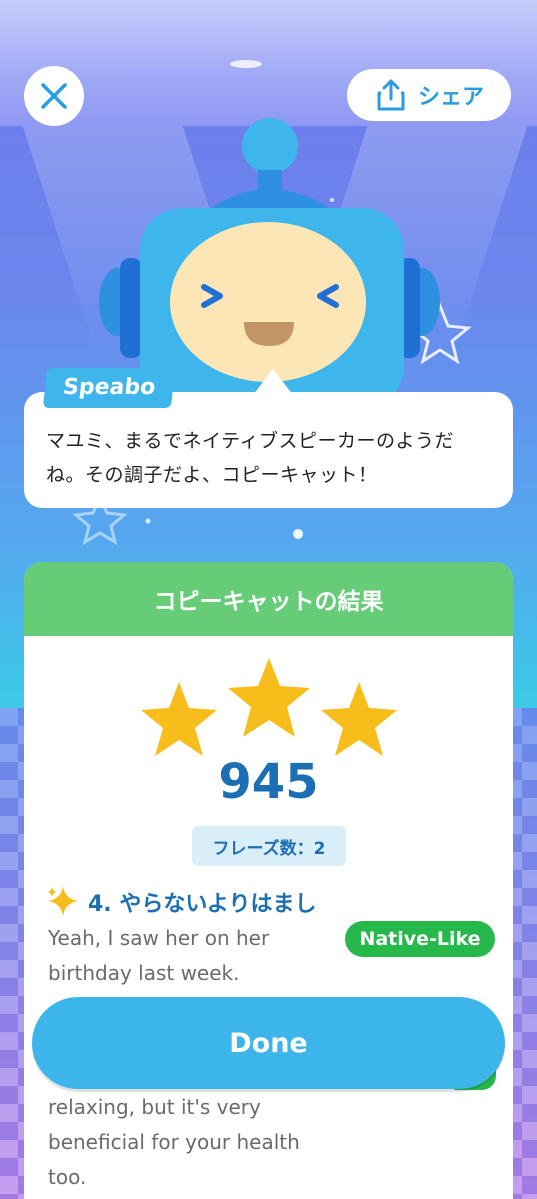 The image size is (537, 1199). Describe the element at coordinates (268, 782) in the screenshot. I see `score-value: 945` at that location.